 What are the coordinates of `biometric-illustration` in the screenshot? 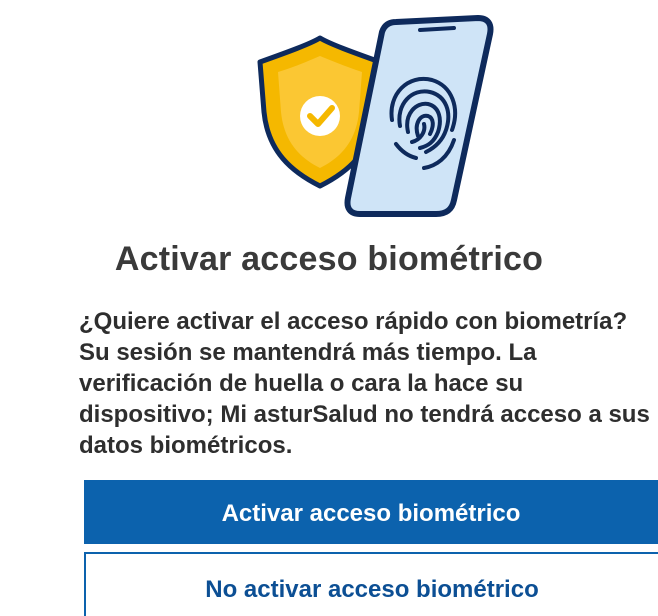 It's located at (375, 116).